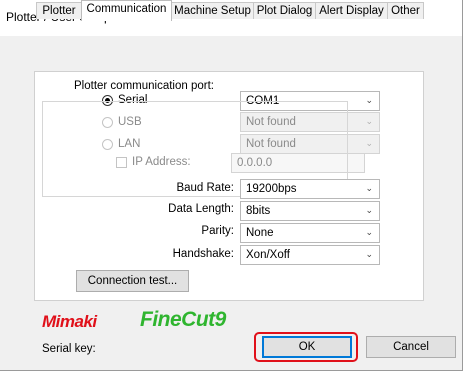  I want to click on parity-select: None ⌄, so click(310, 233).